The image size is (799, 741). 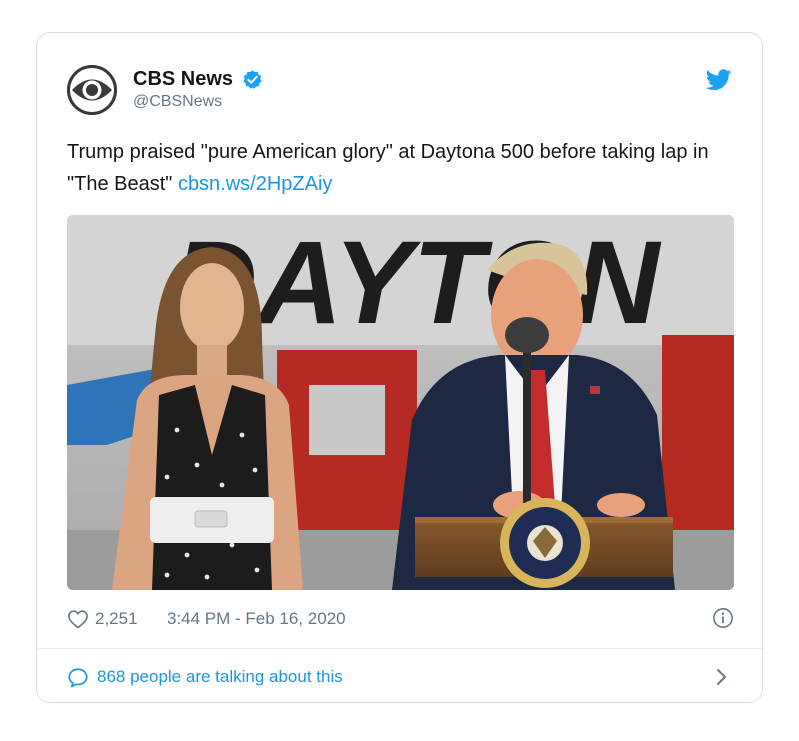 I want to click on tweet-meta: 2,251 3:44 PM - Feb 16, 2020, so click(x=400, y=619).